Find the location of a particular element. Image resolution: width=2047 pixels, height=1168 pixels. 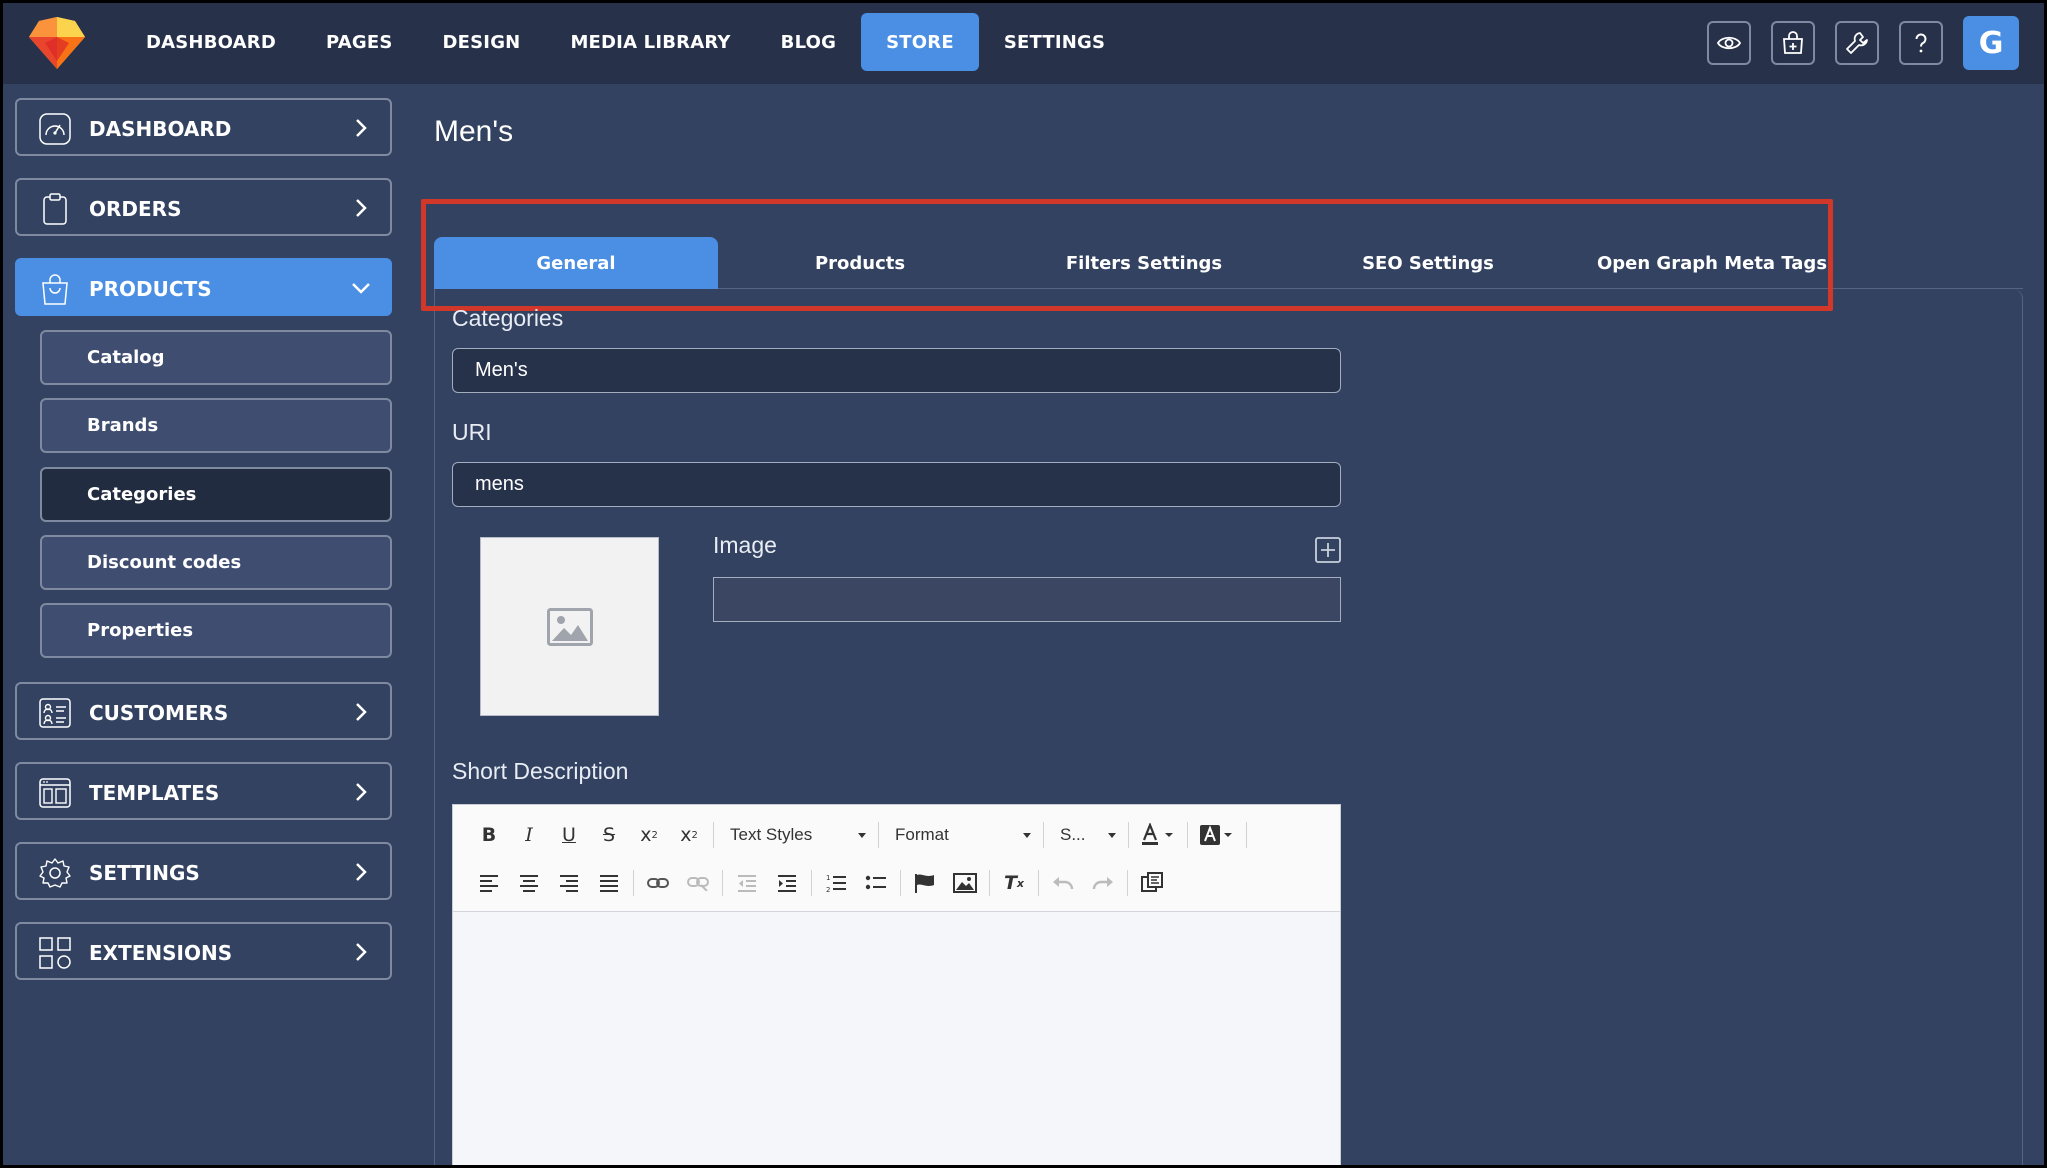

sidebar-item-settings: SETTINGS is located at coordinates (203, 871).